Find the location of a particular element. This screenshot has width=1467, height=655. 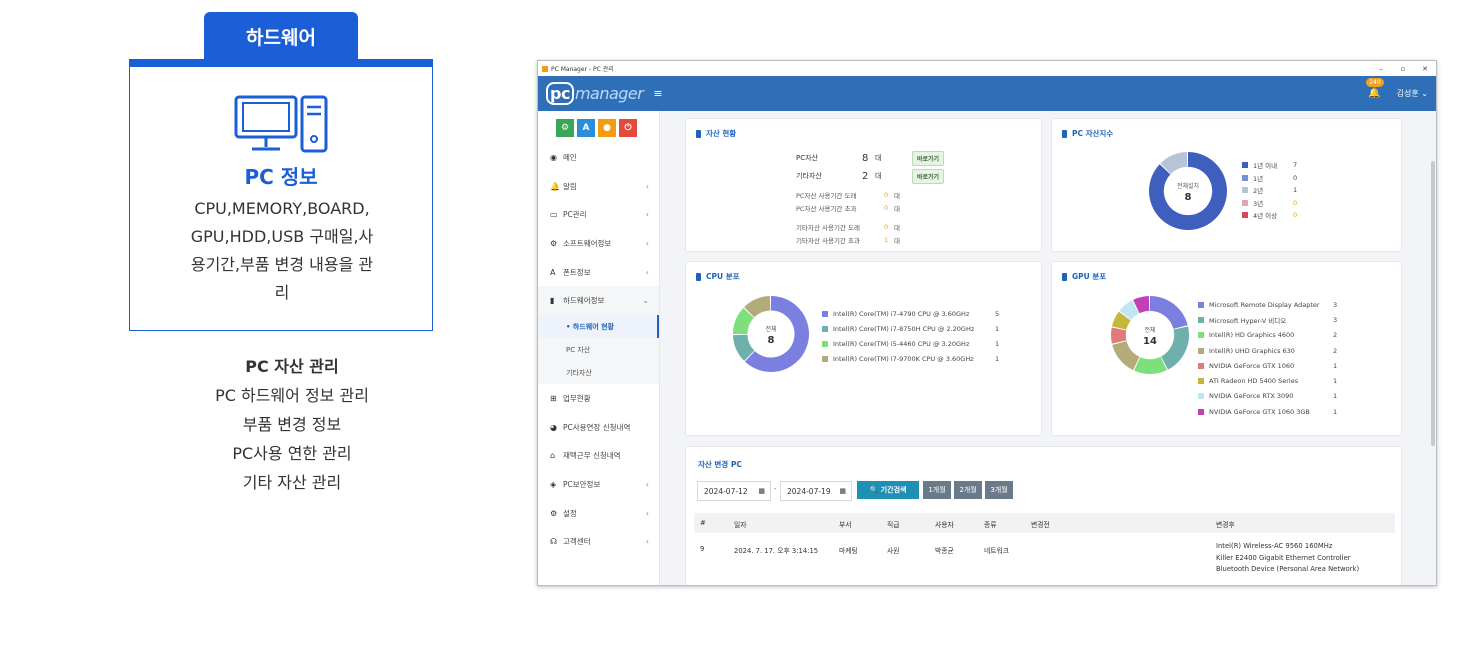

minimize-button: – is located at coordinates (1381, 69).